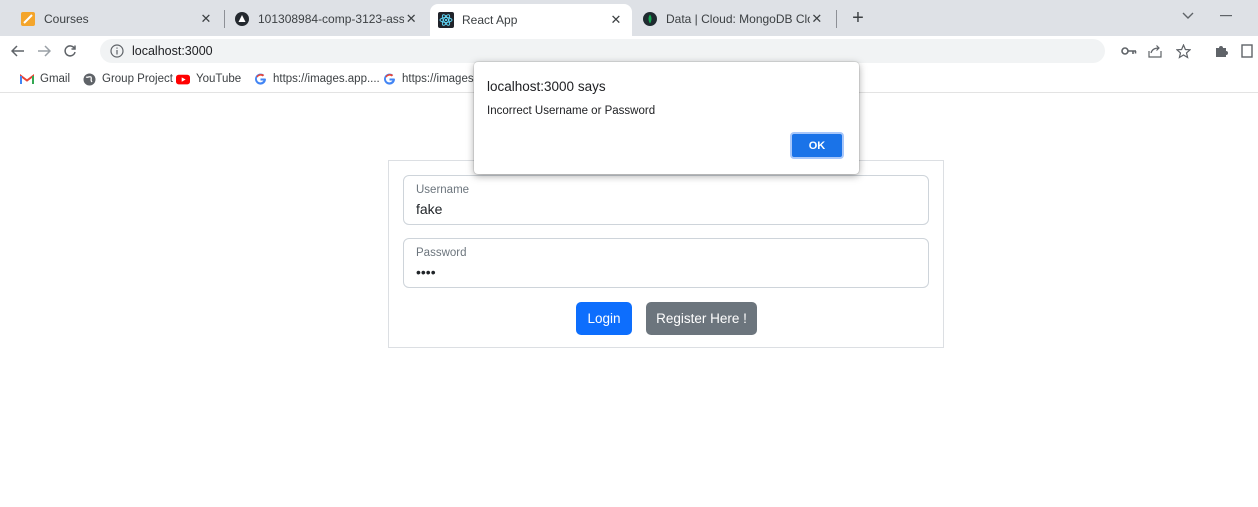 This screenshot has height=507, width=1258. What do you see at coordinates (546, 86) in the screenshot?
I see `alert-title: localhost:3000 says` at bounding box center [546, 86].